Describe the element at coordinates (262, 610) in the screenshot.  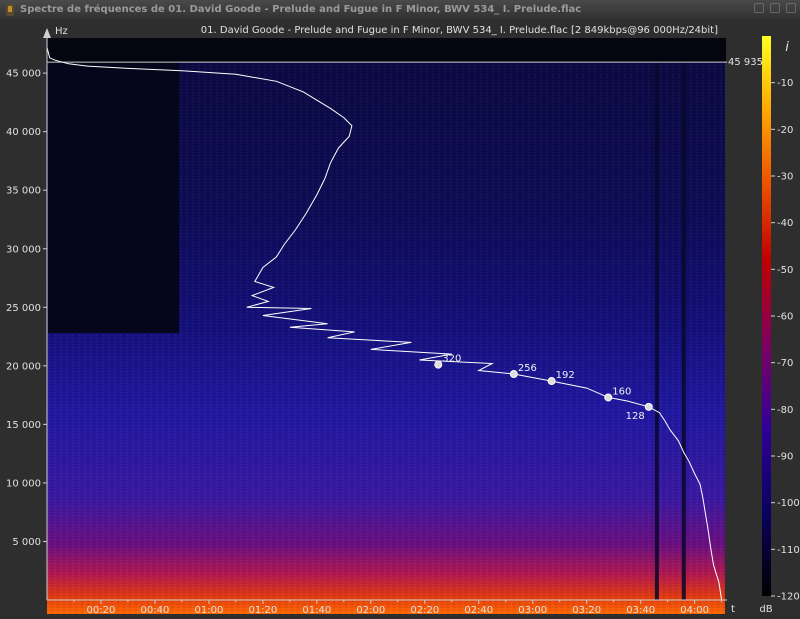
I see `x-tick-label: 01:20` at that location.